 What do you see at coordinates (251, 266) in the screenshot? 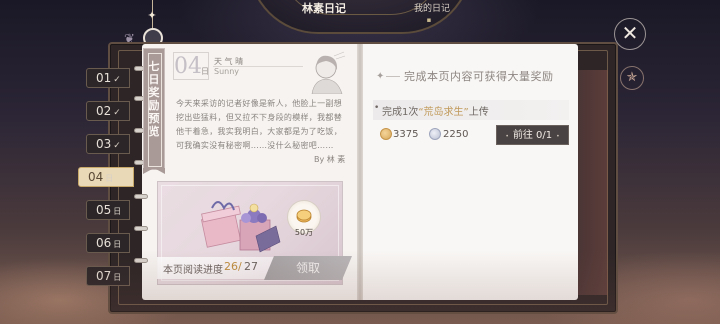
I see `reading-progress-total: 27` at bounding box center [251, 266].